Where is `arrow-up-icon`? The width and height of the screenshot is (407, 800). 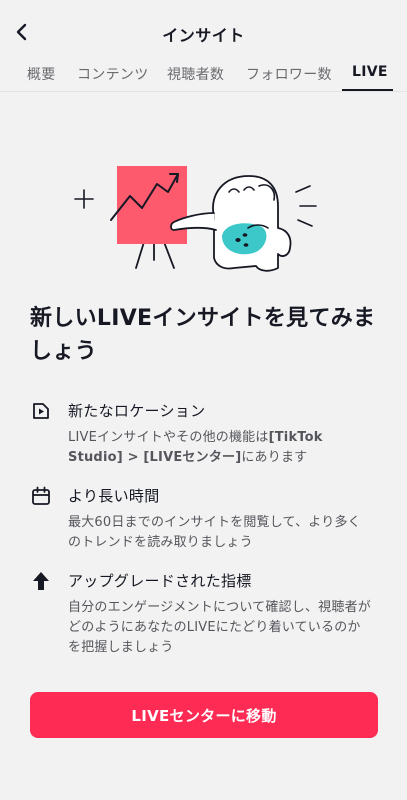 arrow-up-icon is located at coordinates (41, 581).